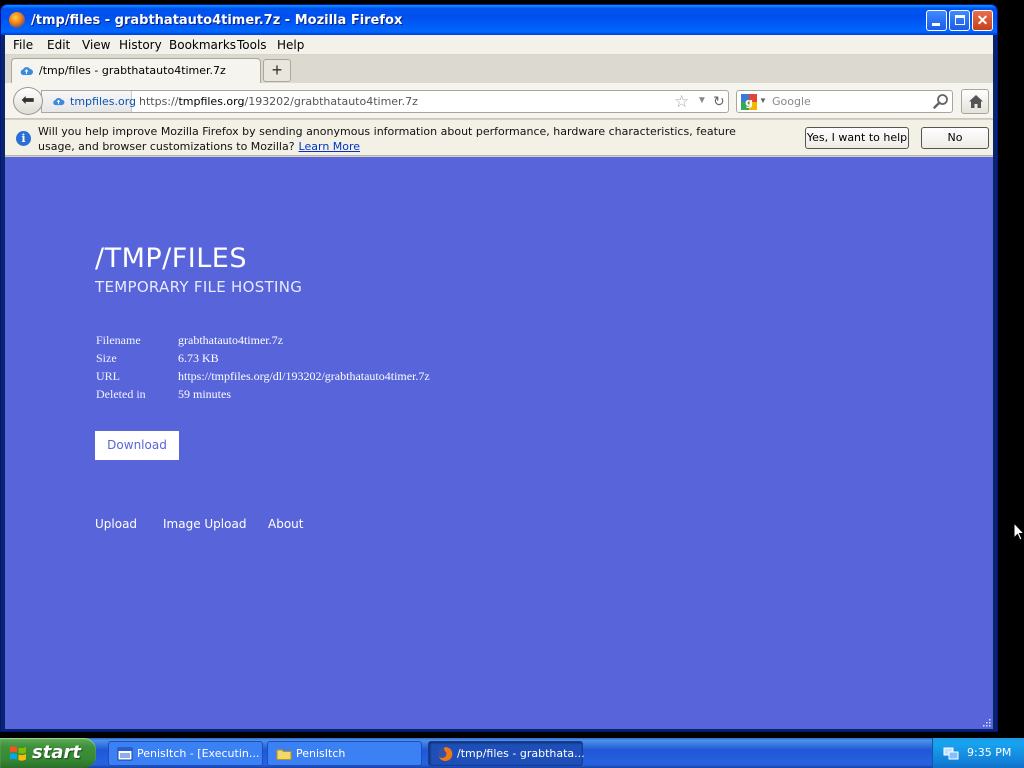 The width and height of the screenshot is (1024, 768). Describe the element at coordinates (936, 24) in the screenshot. I see `minimize-icon` at that location.